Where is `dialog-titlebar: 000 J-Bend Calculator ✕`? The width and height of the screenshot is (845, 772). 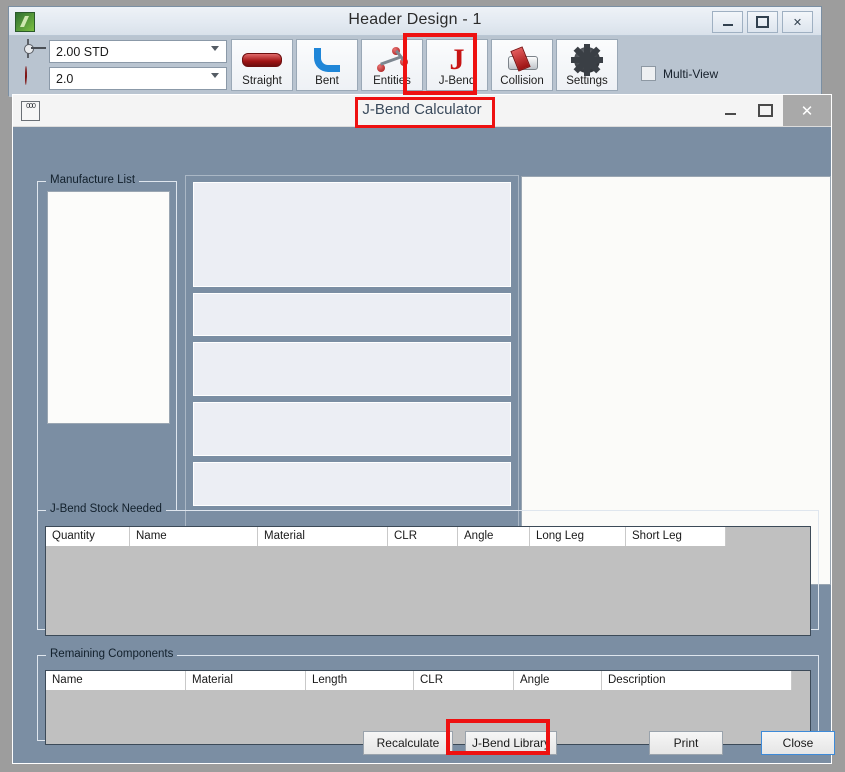
dialog-titlebar: 000 J-Bend Calculator ✕ is located at coordinates (422, 111).